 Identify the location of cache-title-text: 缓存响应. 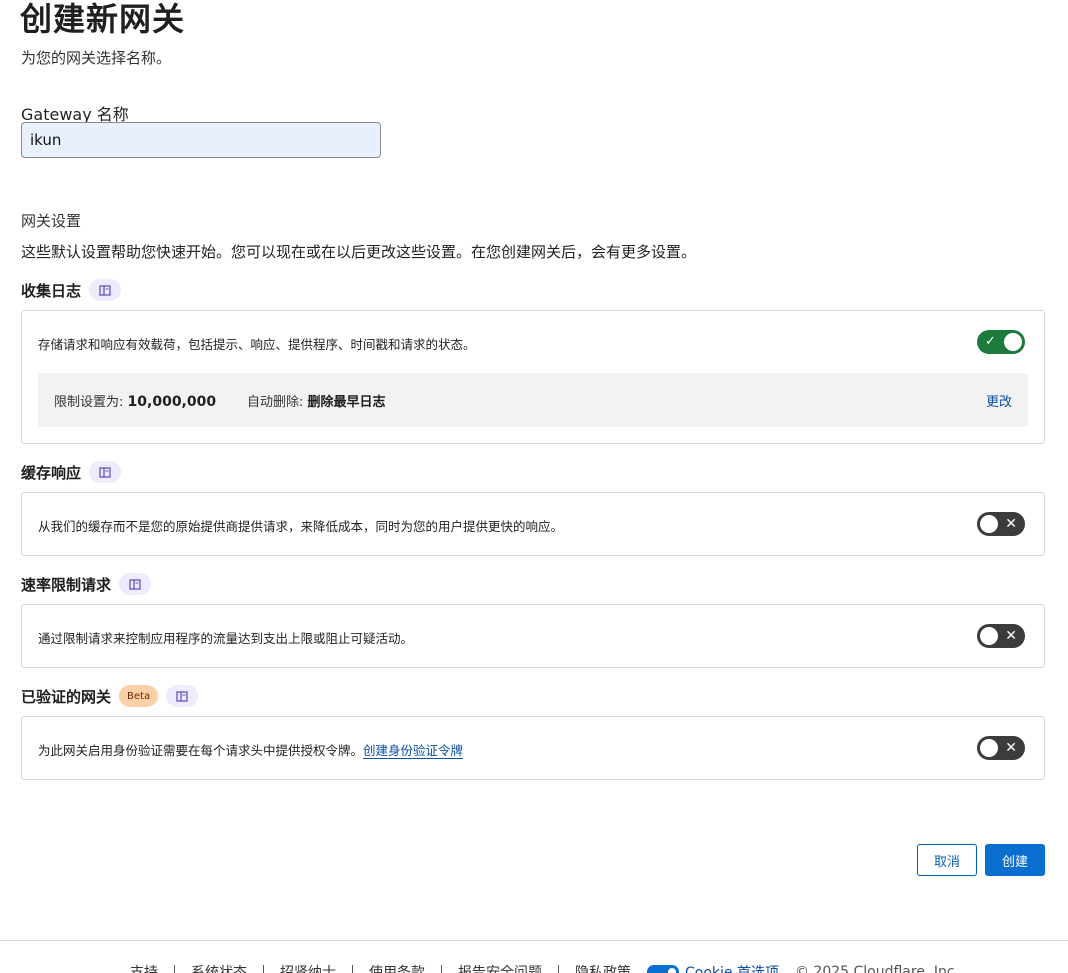
(51, 472).